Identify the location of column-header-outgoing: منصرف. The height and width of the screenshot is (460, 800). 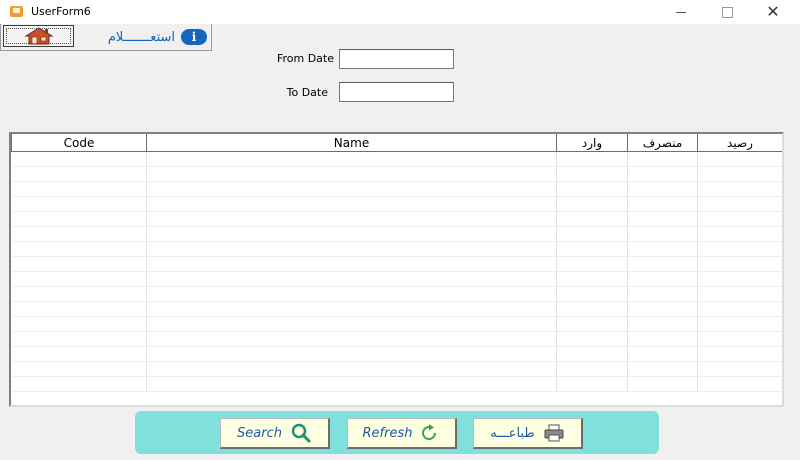
(662, 143).